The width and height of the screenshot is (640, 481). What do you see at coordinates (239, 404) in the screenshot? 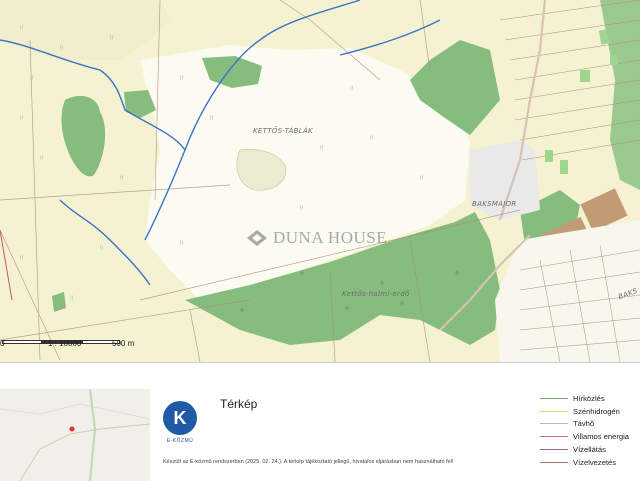
I see `map-title: Térkép` at bounding box center [239, 404].